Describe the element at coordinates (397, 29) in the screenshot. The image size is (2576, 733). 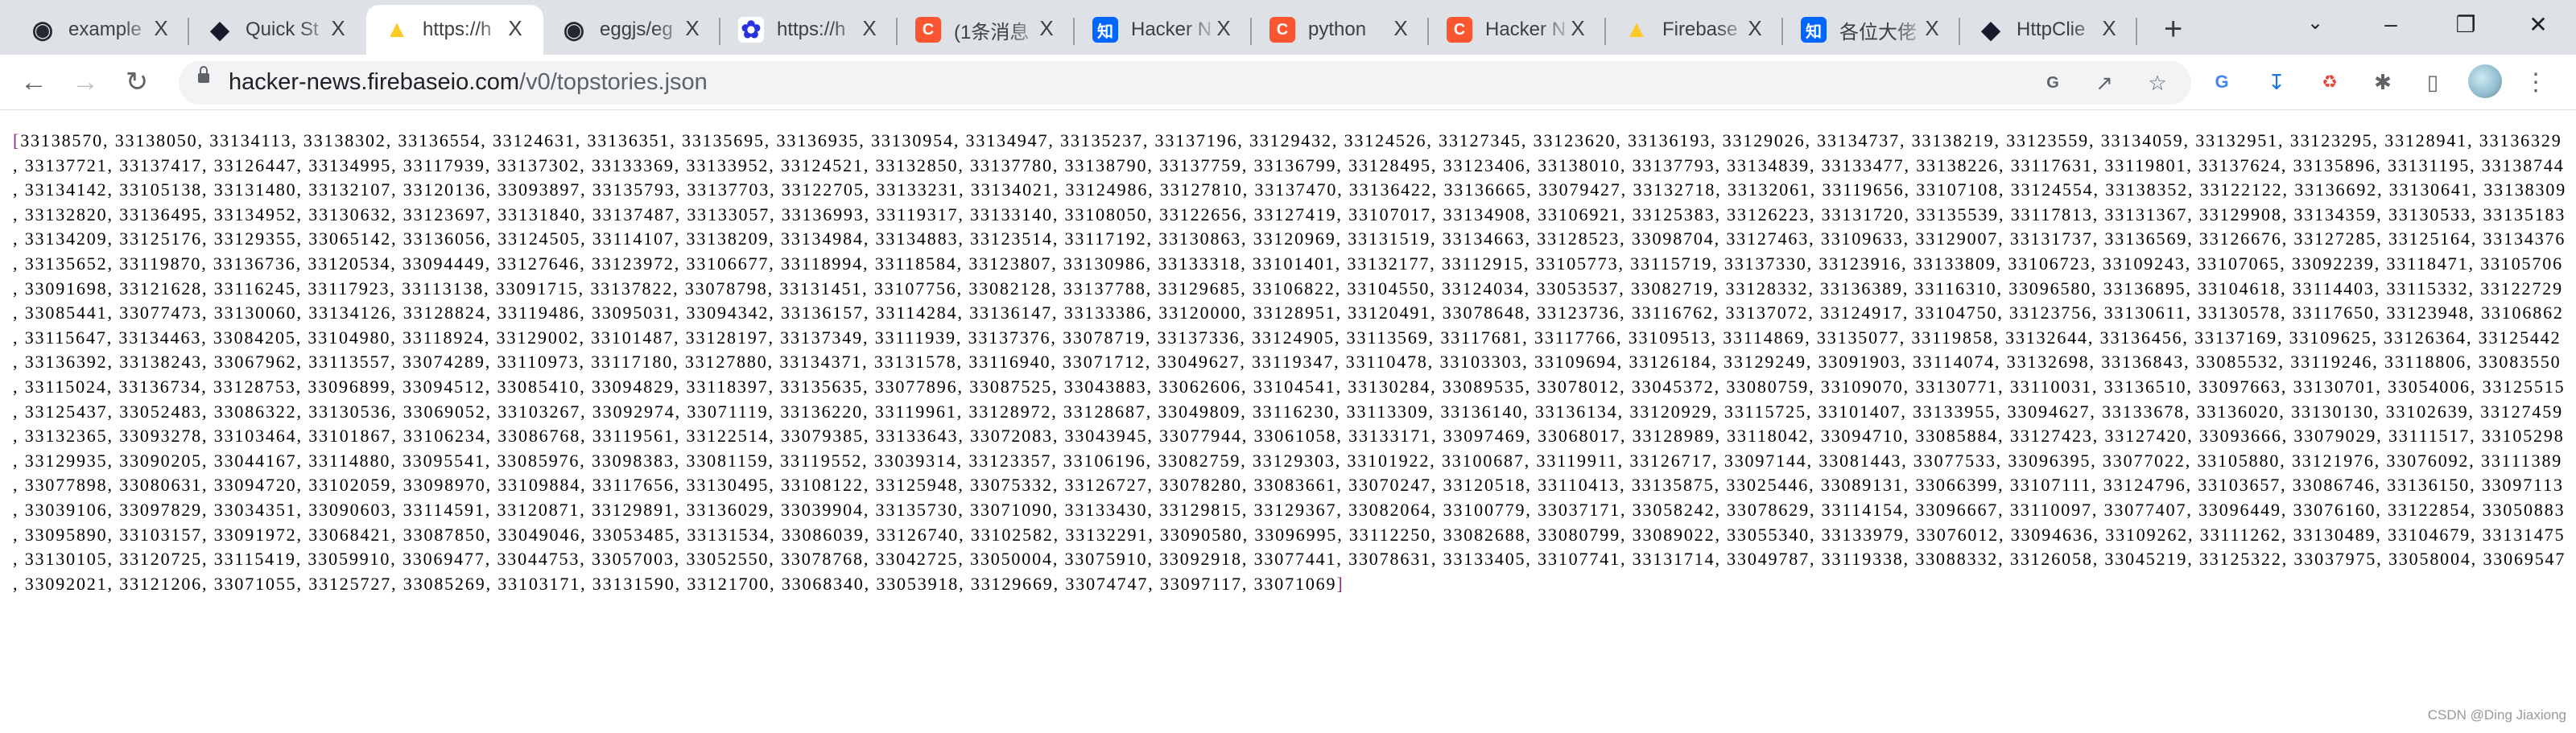
I see `firebase-icon: ▲` at that location.